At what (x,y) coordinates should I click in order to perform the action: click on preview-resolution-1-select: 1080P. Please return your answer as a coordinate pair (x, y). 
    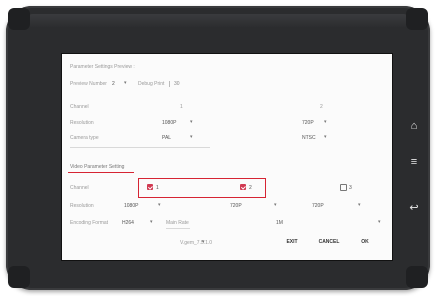
    Looking at the image, I should click on (169, 123).